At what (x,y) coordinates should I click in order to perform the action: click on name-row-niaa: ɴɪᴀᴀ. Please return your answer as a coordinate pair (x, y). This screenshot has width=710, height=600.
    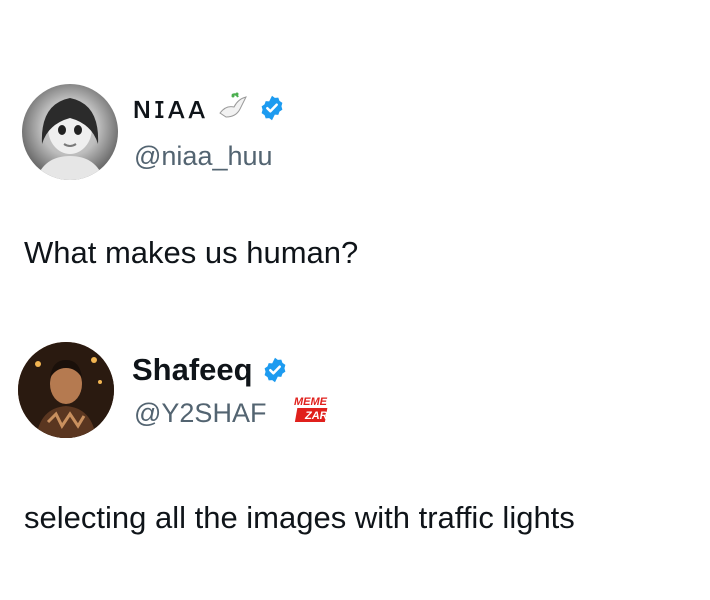
    Looking at the image, I should click on (209, 108).